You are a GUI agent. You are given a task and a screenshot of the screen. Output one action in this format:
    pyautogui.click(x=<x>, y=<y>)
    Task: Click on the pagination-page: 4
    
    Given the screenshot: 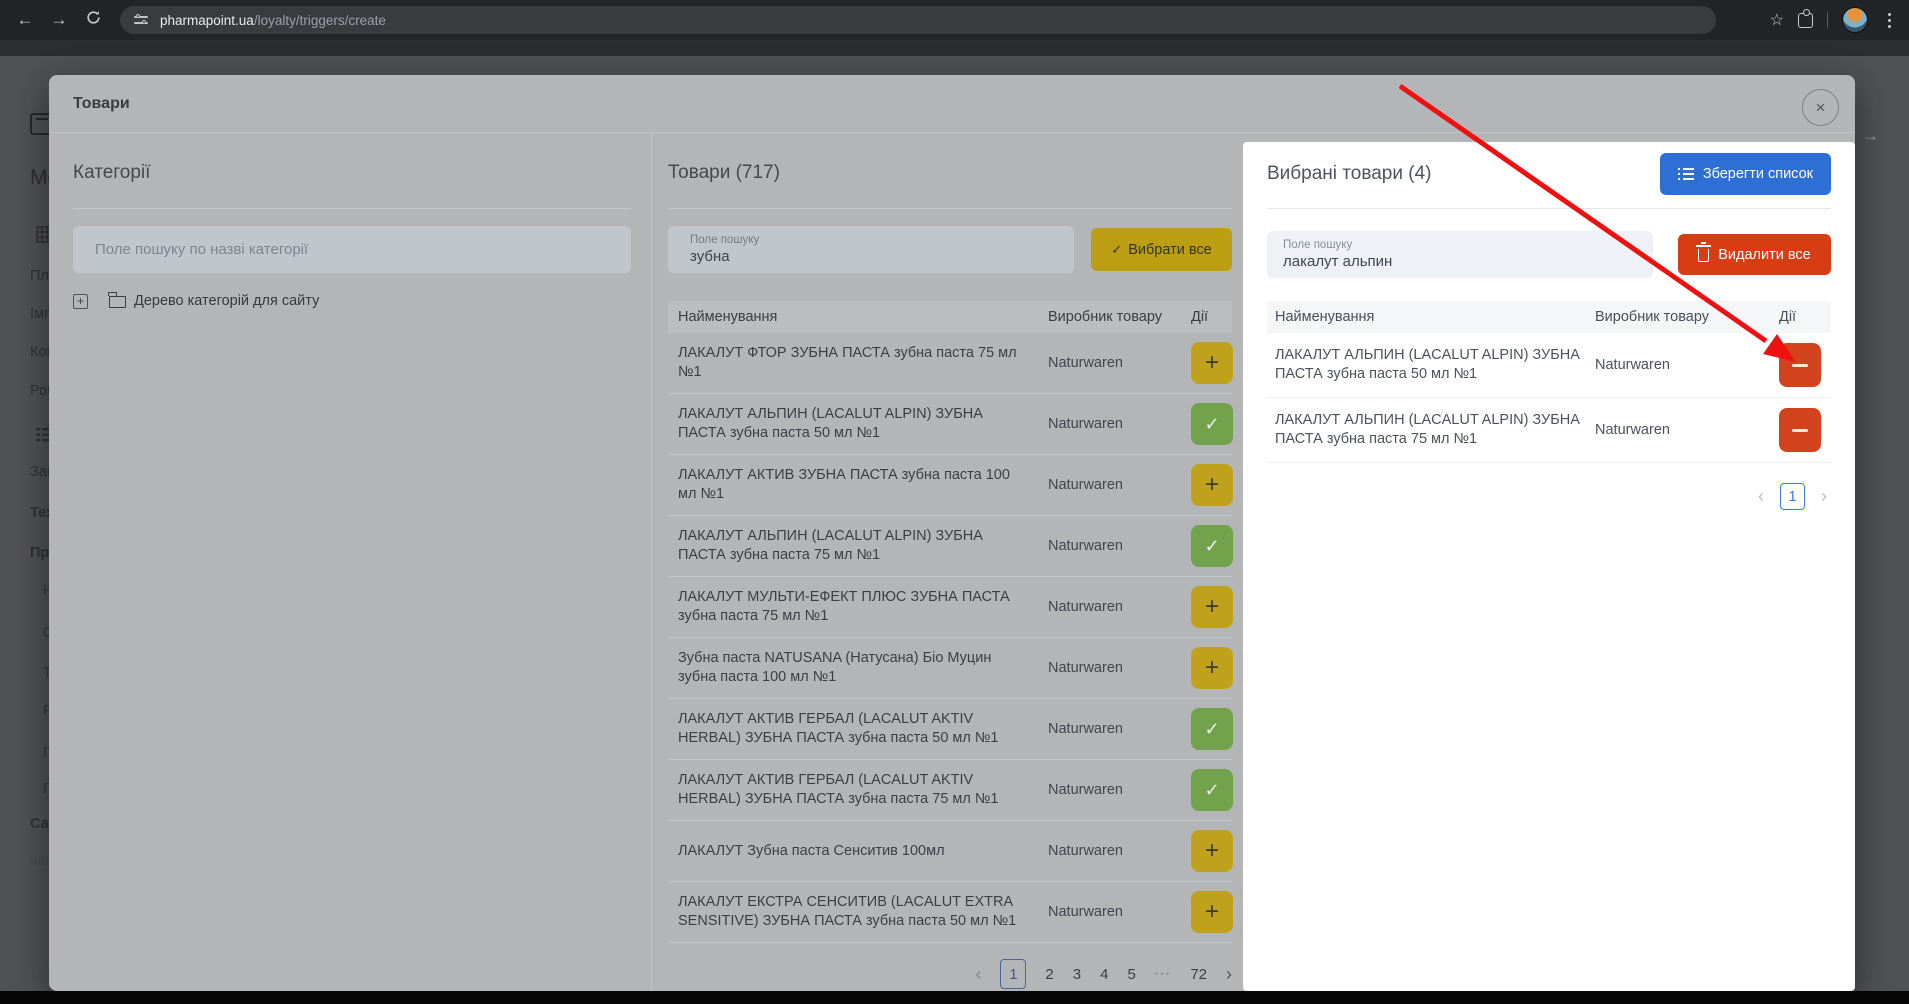 What is the action you would take?
    pyautogui.click(x=1104, y=974)
    